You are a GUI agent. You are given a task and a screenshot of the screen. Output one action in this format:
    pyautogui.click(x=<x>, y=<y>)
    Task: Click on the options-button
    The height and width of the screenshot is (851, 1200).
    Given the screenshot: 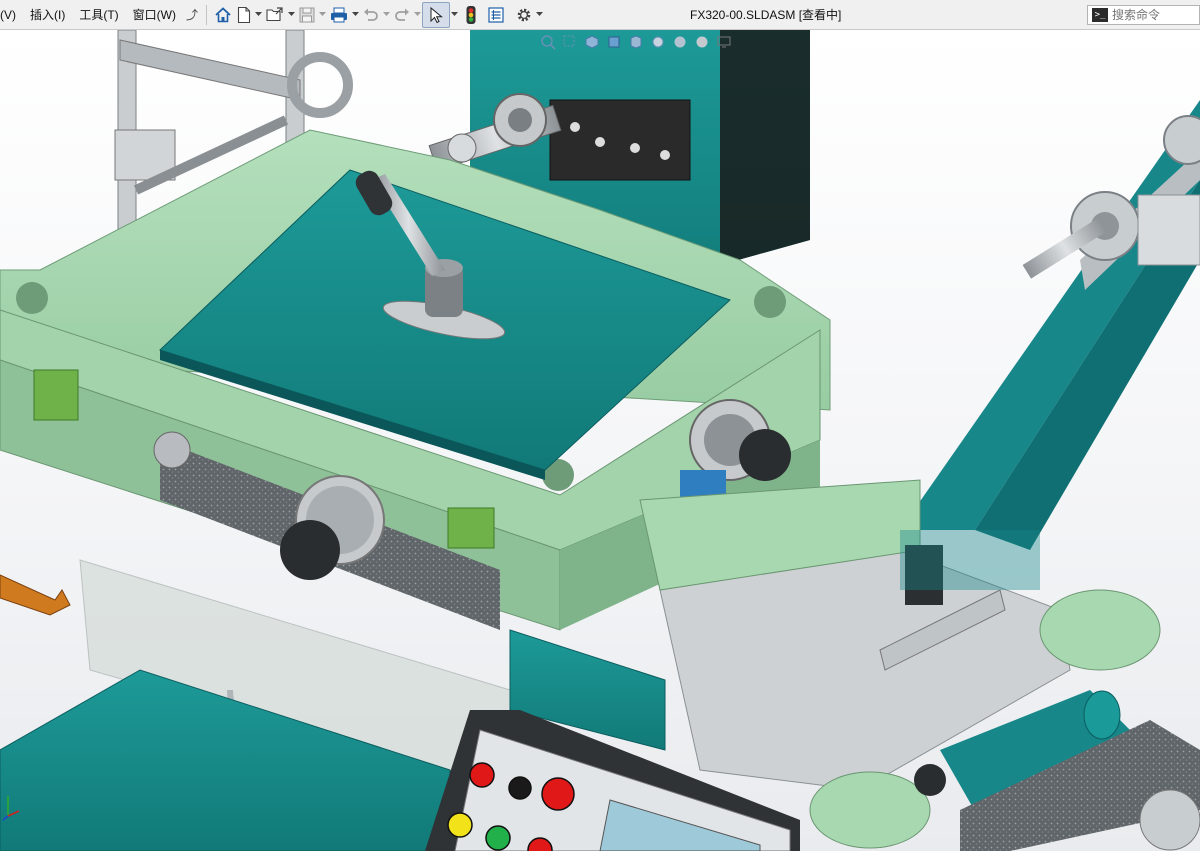 What is the action you would take?
    pyautogui.click(x=524, y=15)
    